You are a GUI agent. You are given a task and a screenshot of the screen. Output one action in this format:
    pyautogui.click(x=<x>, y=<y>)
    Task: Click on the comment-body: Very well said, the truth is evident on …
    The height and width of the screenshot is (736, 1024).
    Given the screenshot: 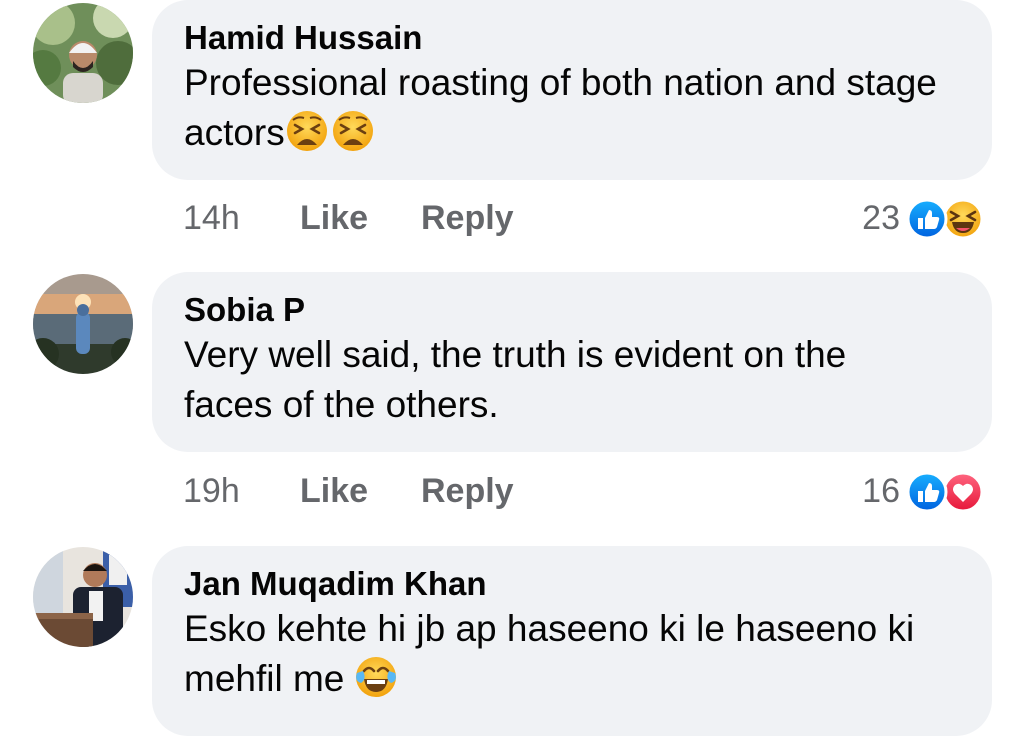 What is the action you would take?
    pyautogui.click(x=515, y=379)
    